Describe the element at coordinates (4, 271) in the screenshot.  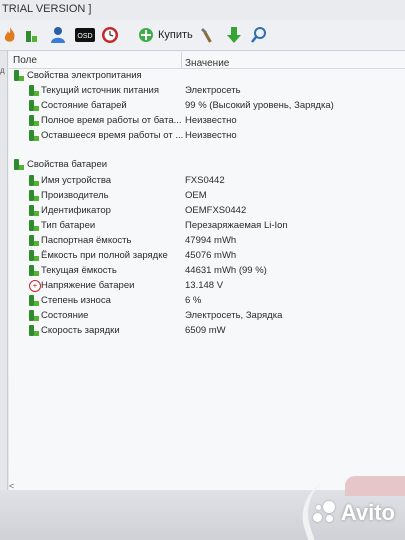
I see `left-tree-strip` at that location.